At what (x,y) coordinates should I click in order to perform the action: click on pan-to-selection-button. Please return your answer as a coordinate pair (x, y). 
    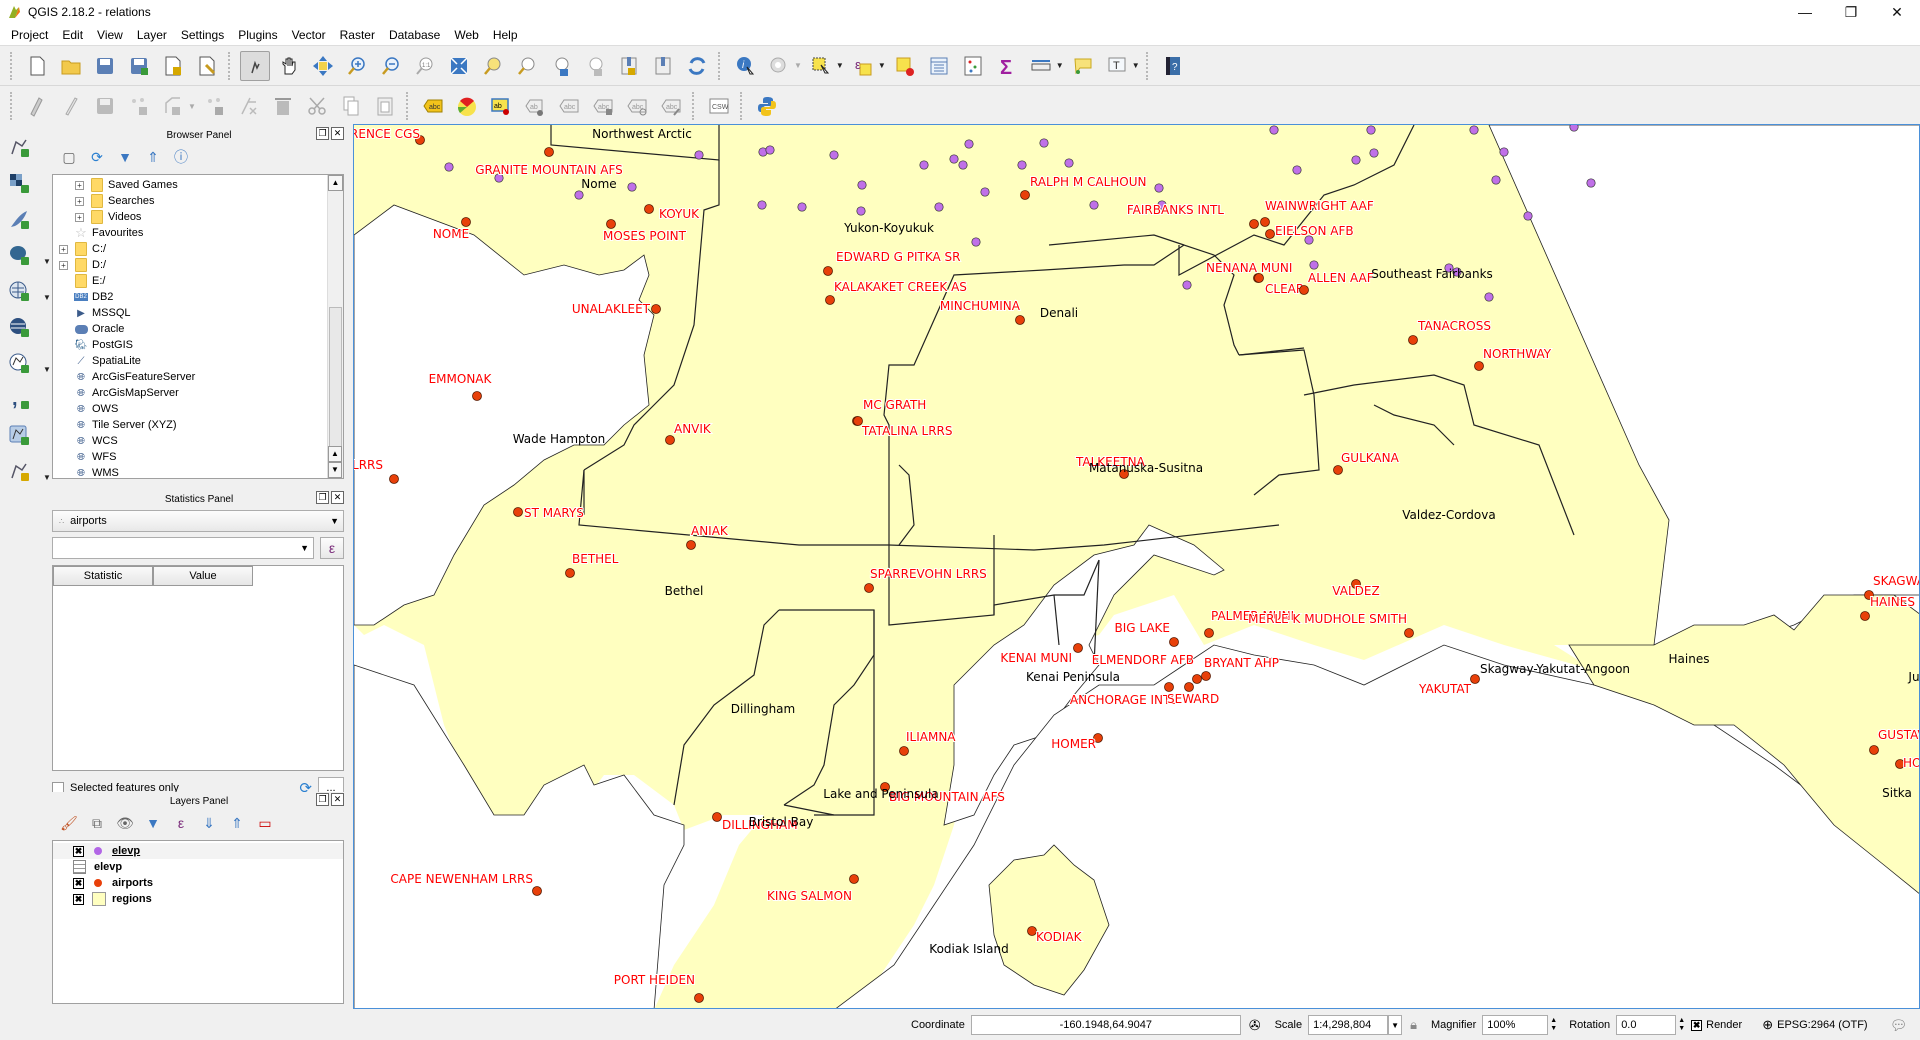
    Looking at the image, I should click on (323, 66).